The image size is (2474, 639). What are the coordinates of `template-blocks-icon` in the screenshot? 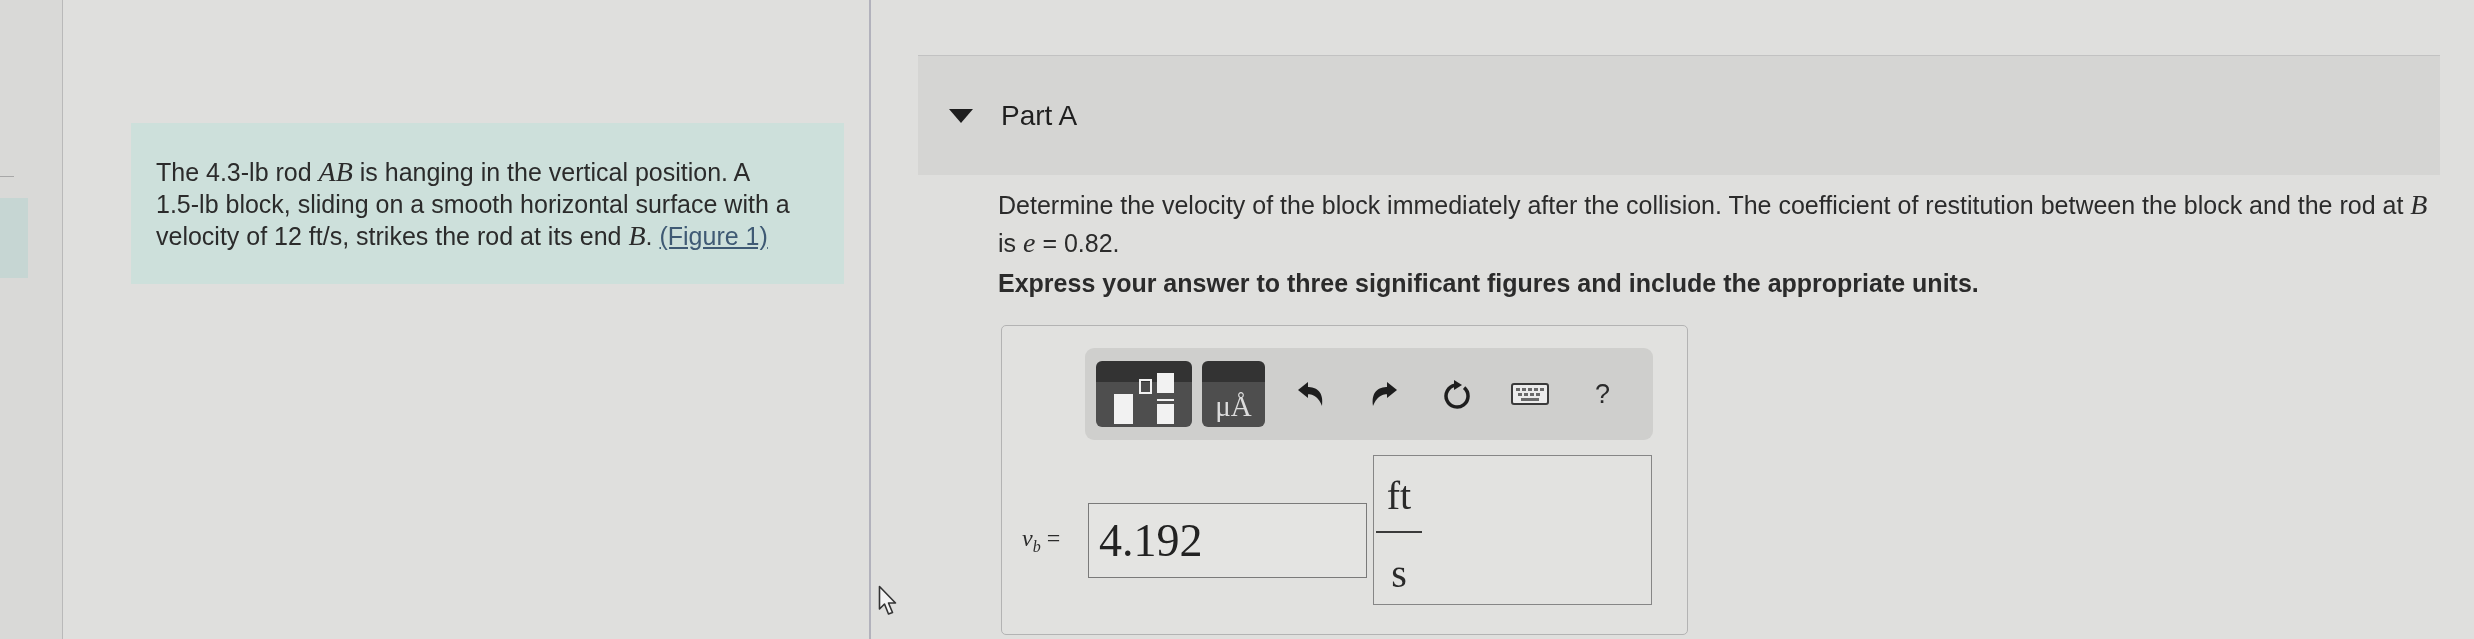 It's located at (1144, 398).